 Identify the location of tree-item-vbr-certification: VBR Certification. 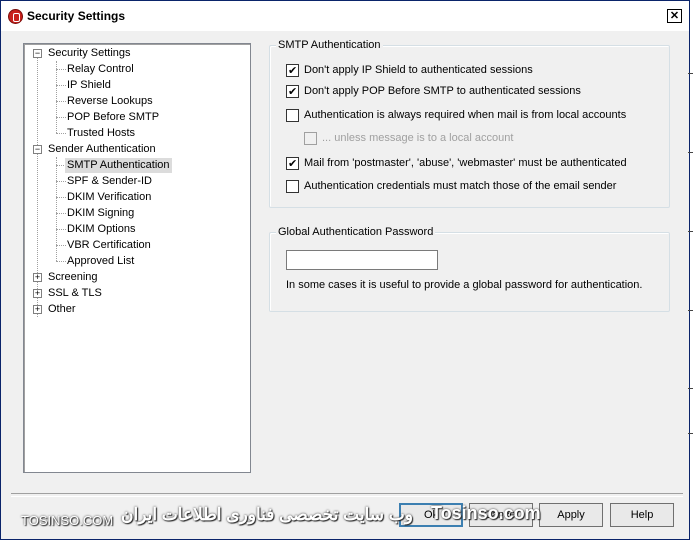
(109, 245).